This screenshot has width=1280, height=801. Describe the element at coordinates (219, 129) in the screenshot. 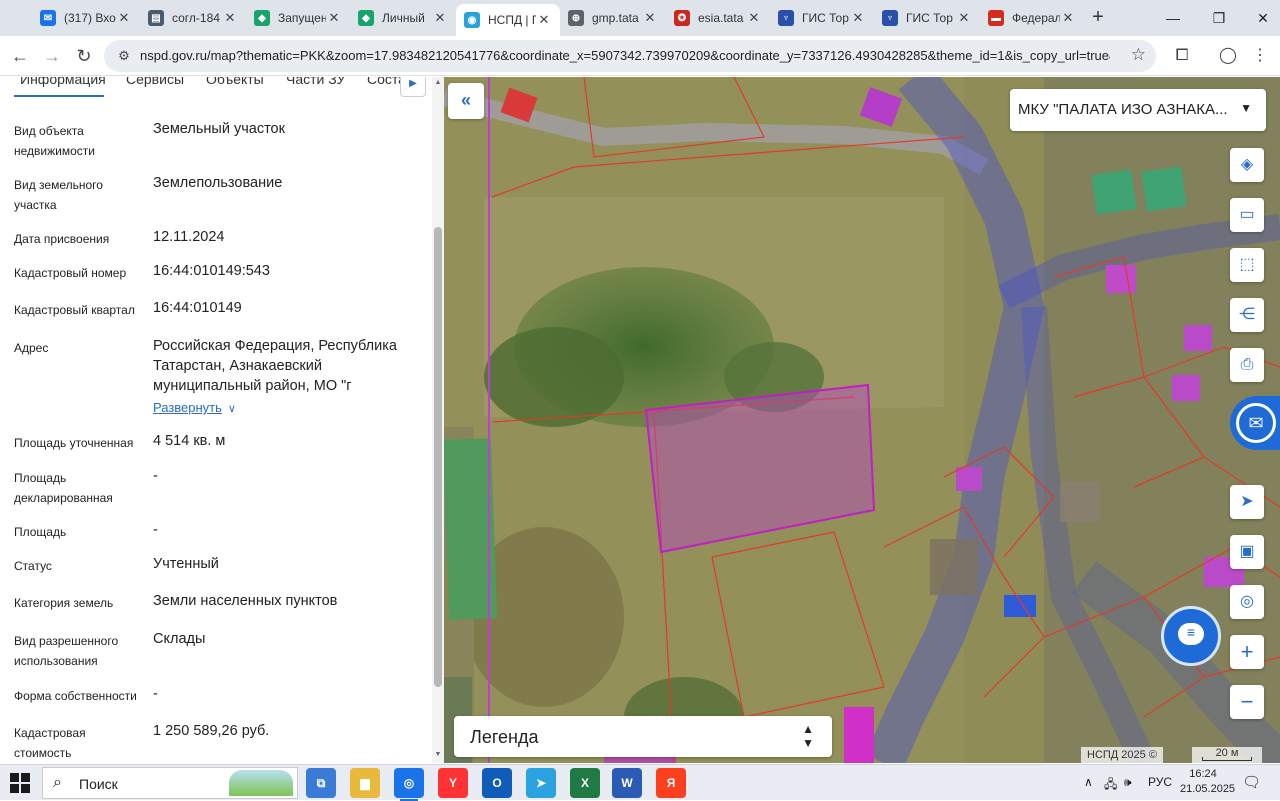

I see `field-value: Земельный участок` at that location.